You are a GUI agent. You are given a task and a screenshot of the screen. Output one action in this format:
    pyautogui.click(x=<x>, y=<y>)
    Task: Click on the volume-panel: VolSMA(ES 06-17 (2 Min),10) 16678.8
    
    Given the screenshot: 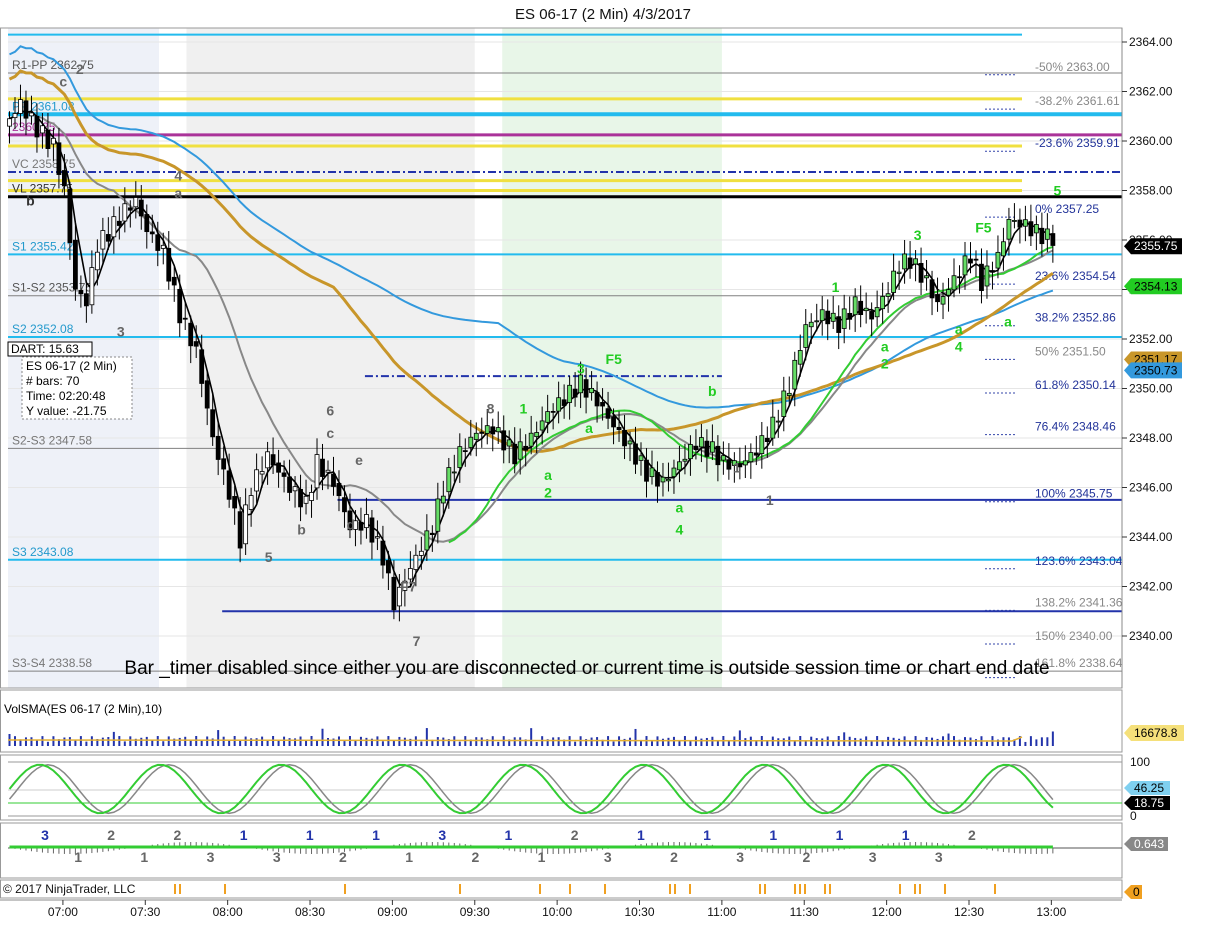 What is the action you would take?
    pyautogui.click(x=592, y=721)
    